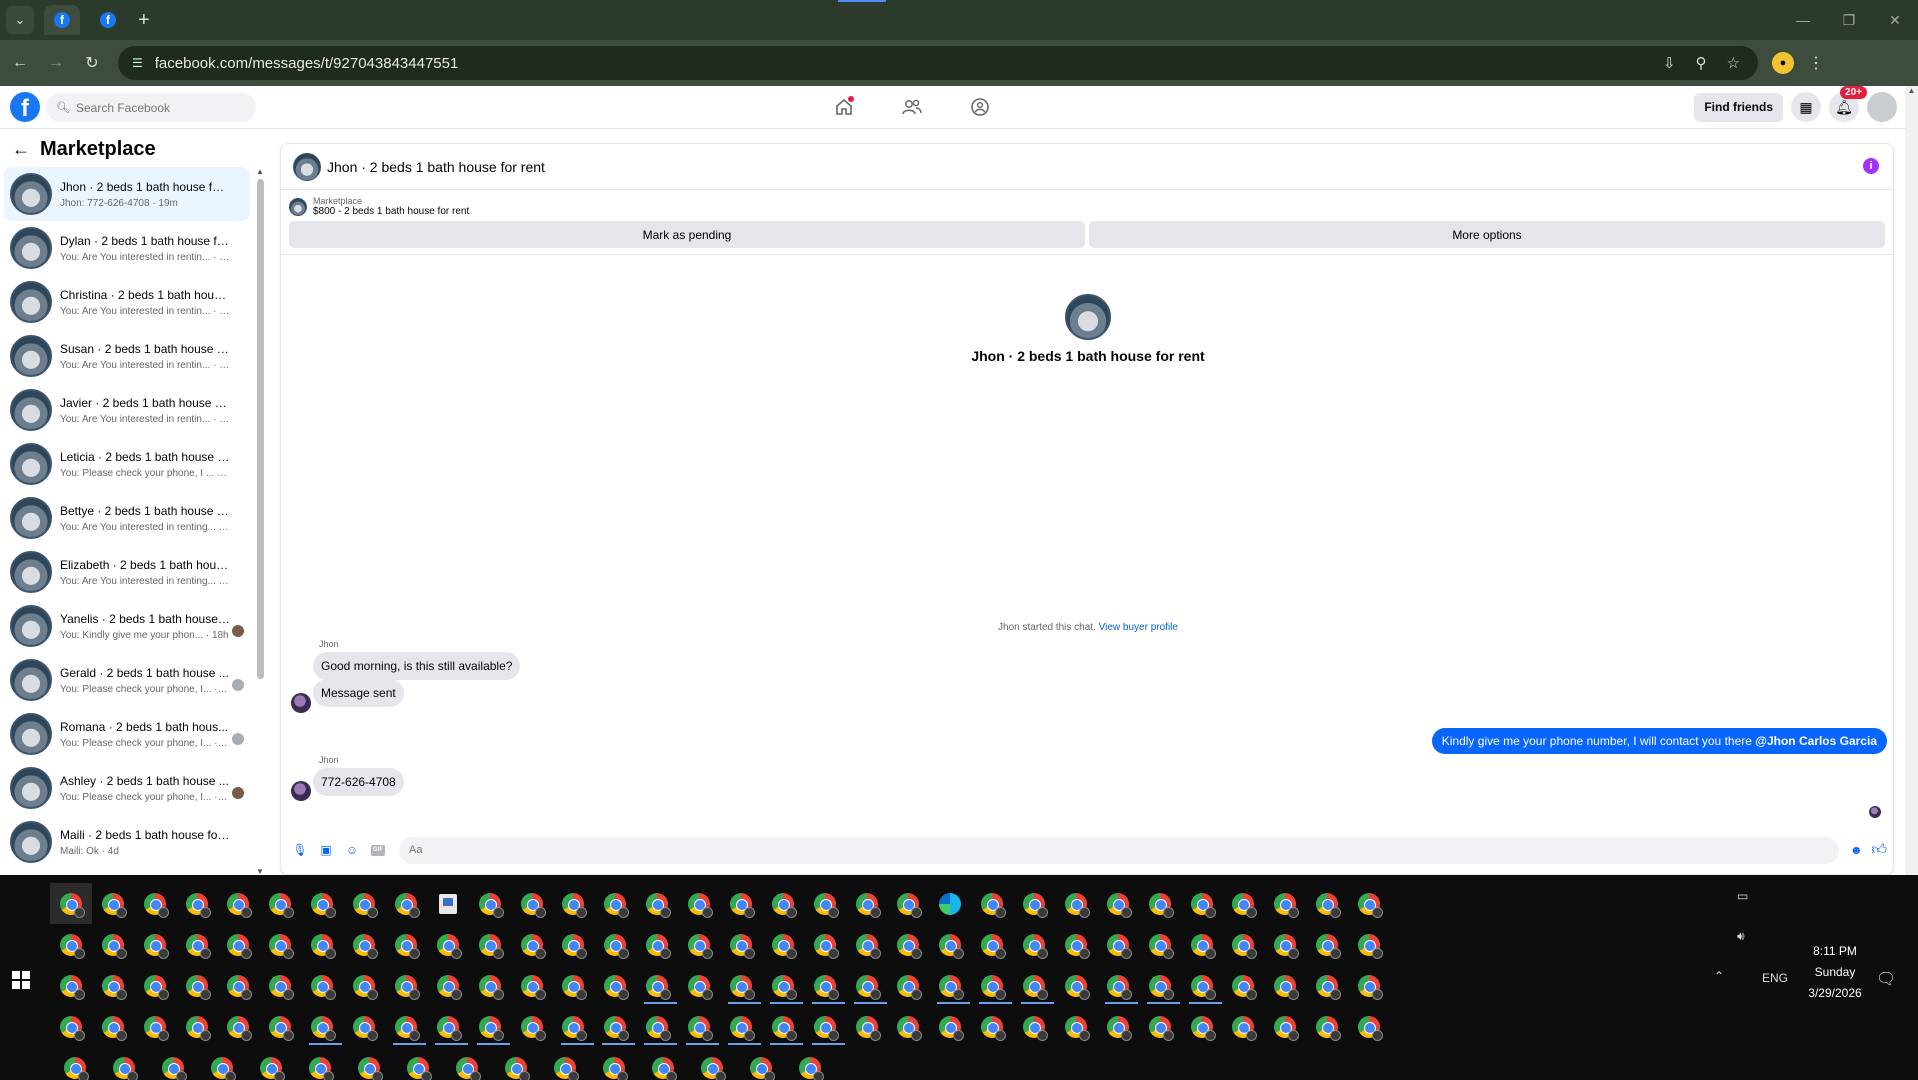 Image resolution: width=1918 pixels, height=1080 pixels. I want to click on start-button, so click(21, 980).